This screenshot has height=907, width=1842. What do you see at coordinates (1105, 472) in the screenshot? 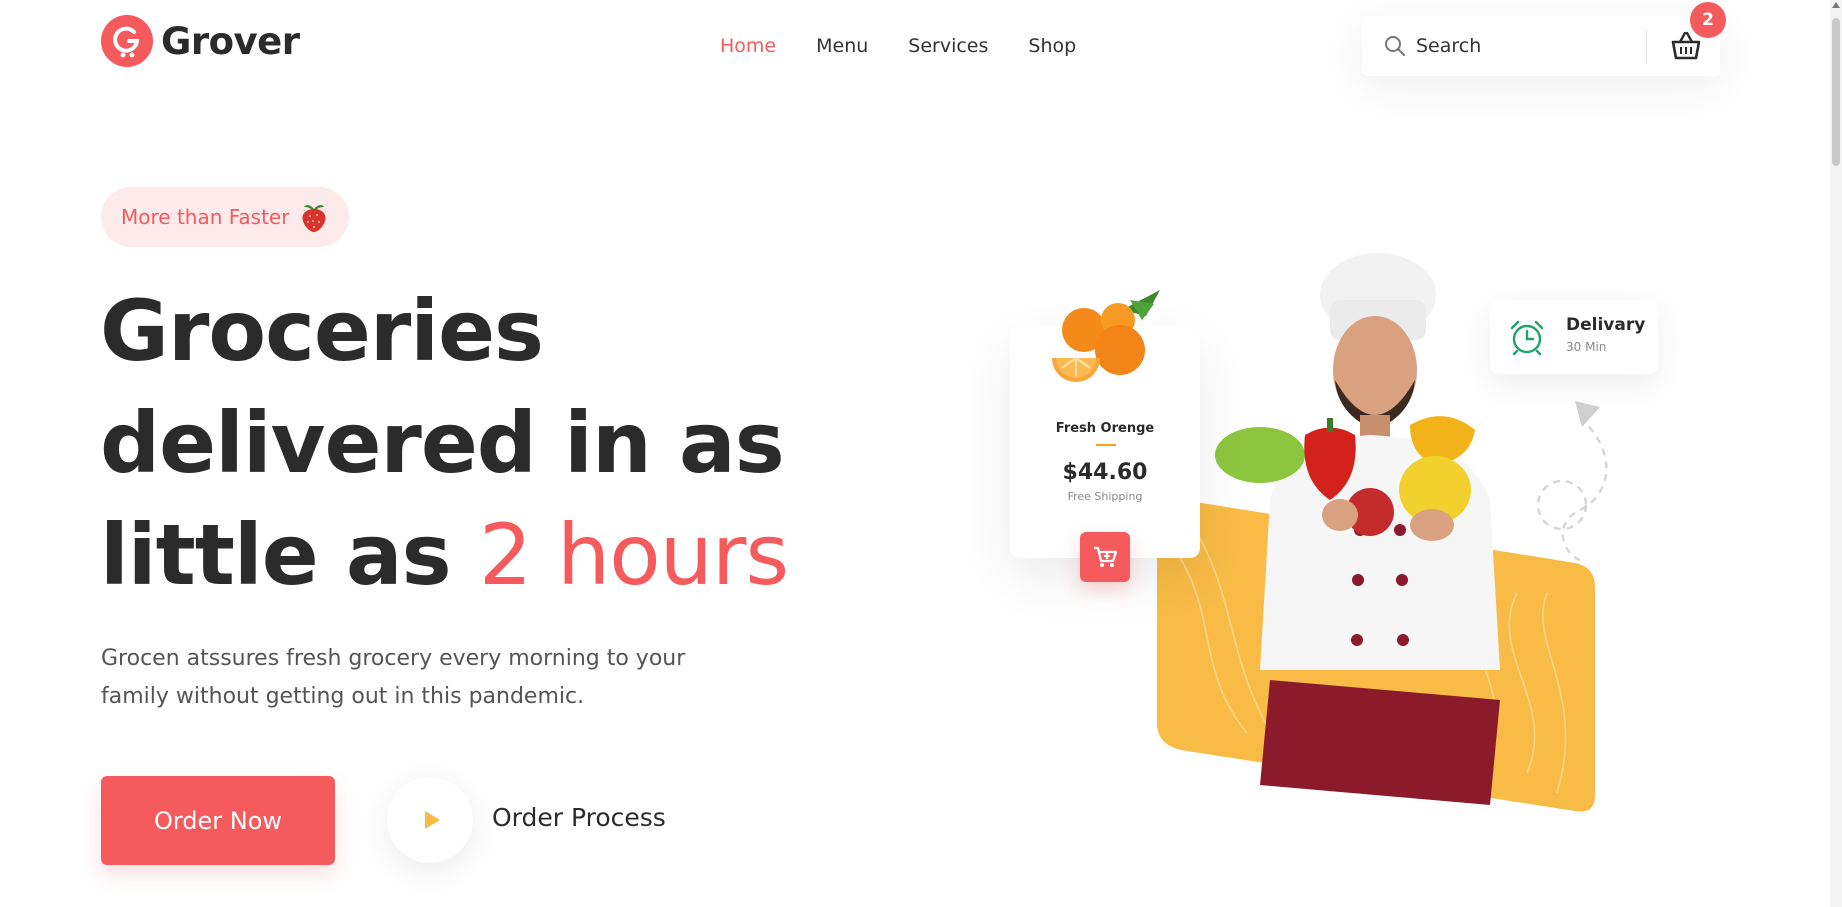
I see `product-price: $44.60` at bounding box center [1105, 472].